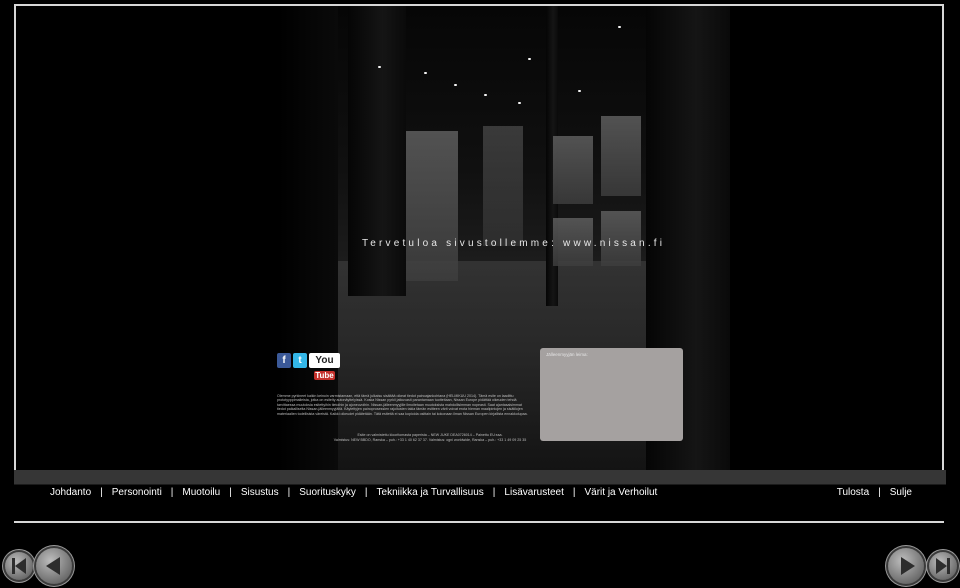 The width and height of the screenshot is (960, 588). Describe the element at coordinates (611, 394) in the screenshot. I see `dealer-stamp-box: Jälleenmyyjän leima:` at that location.